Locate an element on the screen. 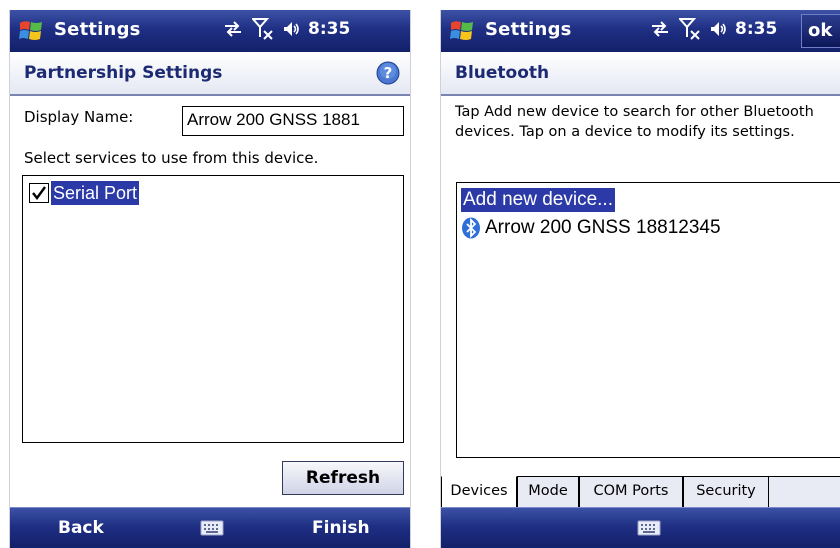 Image resolution: width=840 pixels, height=548 pixels. tab-strip: Devices Mode COM Ports Security is located at coordinates (640, 492).